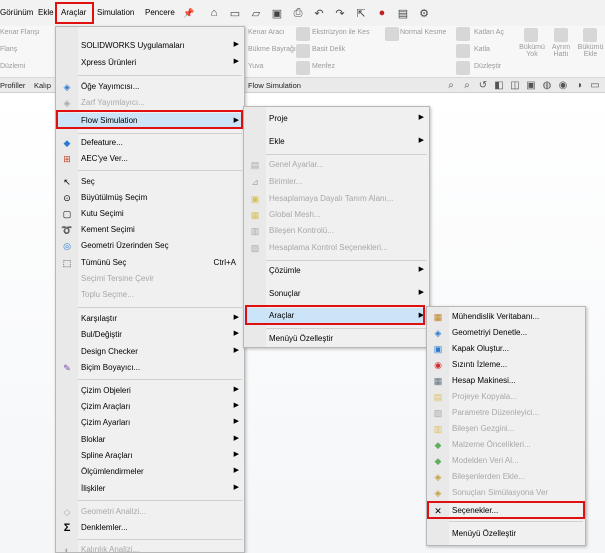  What do you see at coordinates (150, 182) in the screenshot?
I see `menu-item-sec: ↖ Seç` at bounding box center [150, 182].